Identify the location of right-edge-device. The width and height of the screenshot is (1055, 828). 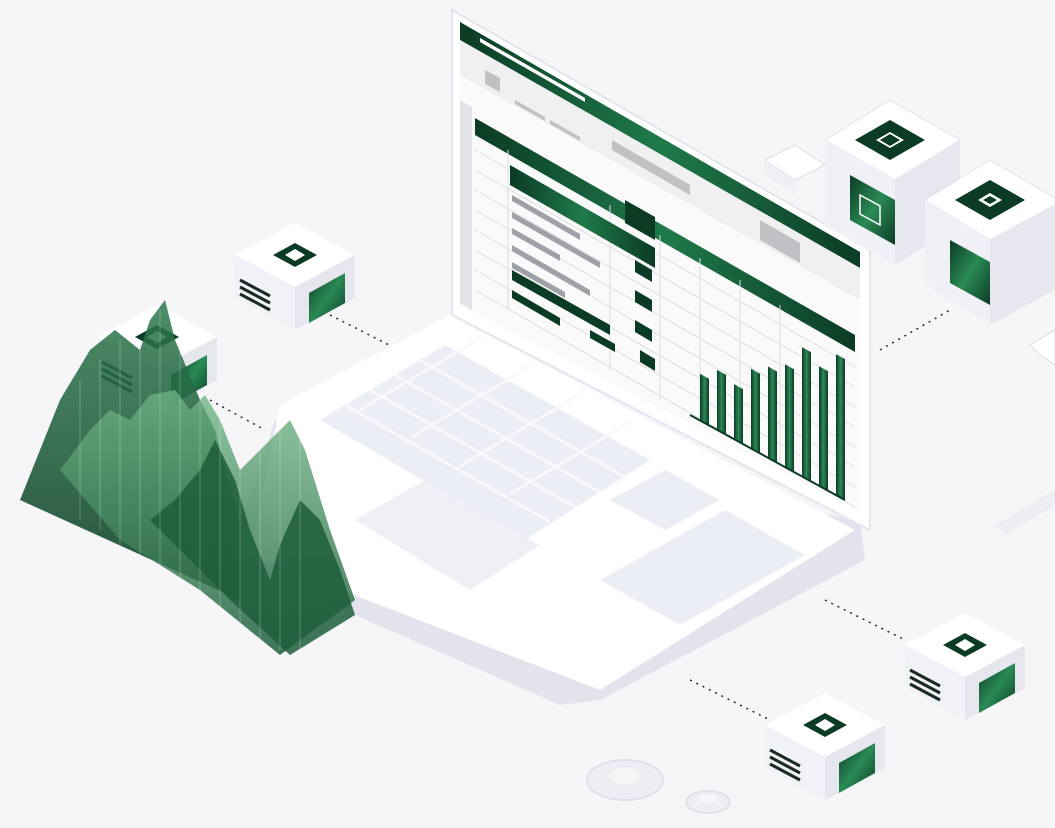
(1025, 432).